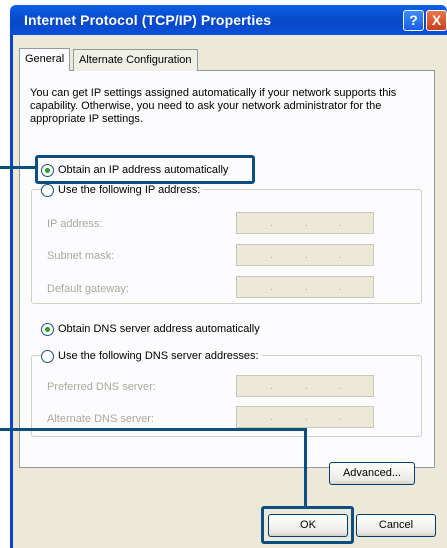  What do you see at coordinates (158, 356) in the screenshot?
I see `use-following-dns-label: Use the following DNS server addresses:` at bounding box center [158, 356].